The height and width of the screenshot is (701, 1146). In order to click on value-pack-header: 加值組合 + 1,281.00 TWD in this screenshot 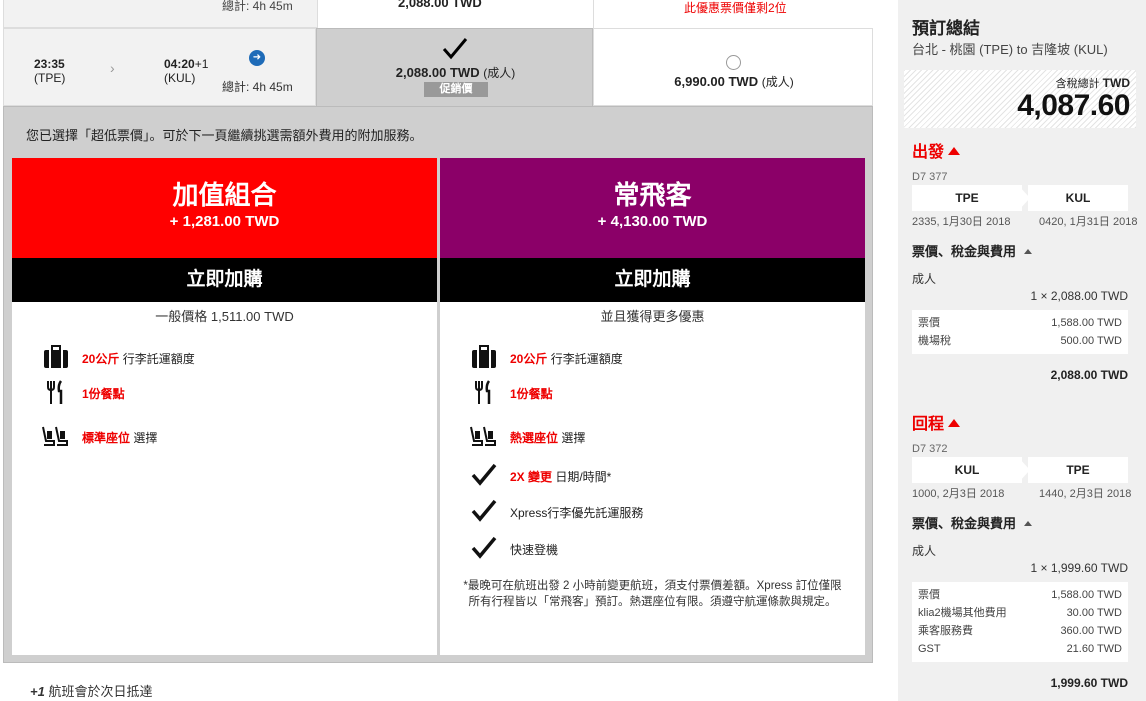, I will do `click(224, 208)`.